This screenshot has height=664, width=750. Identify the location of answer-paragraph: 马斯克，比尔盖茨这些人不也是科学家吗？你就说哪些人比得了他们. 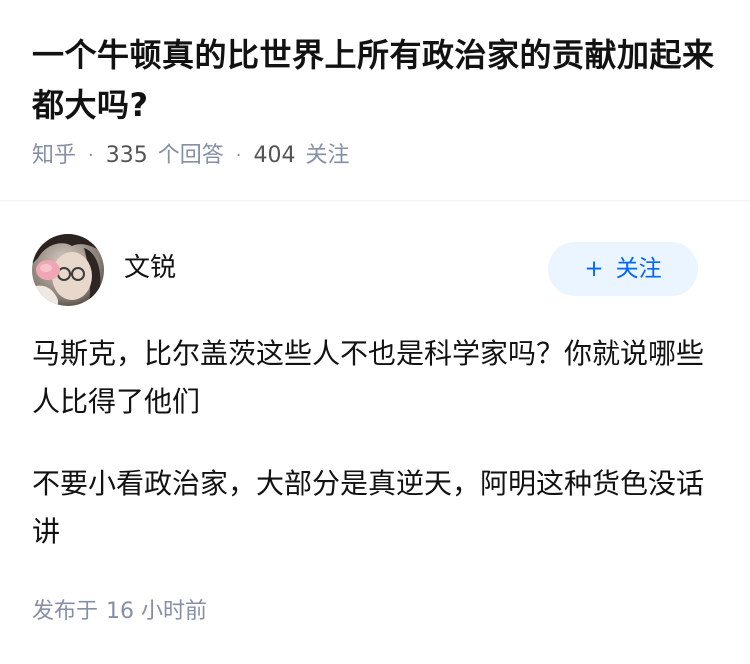
(368, 377).